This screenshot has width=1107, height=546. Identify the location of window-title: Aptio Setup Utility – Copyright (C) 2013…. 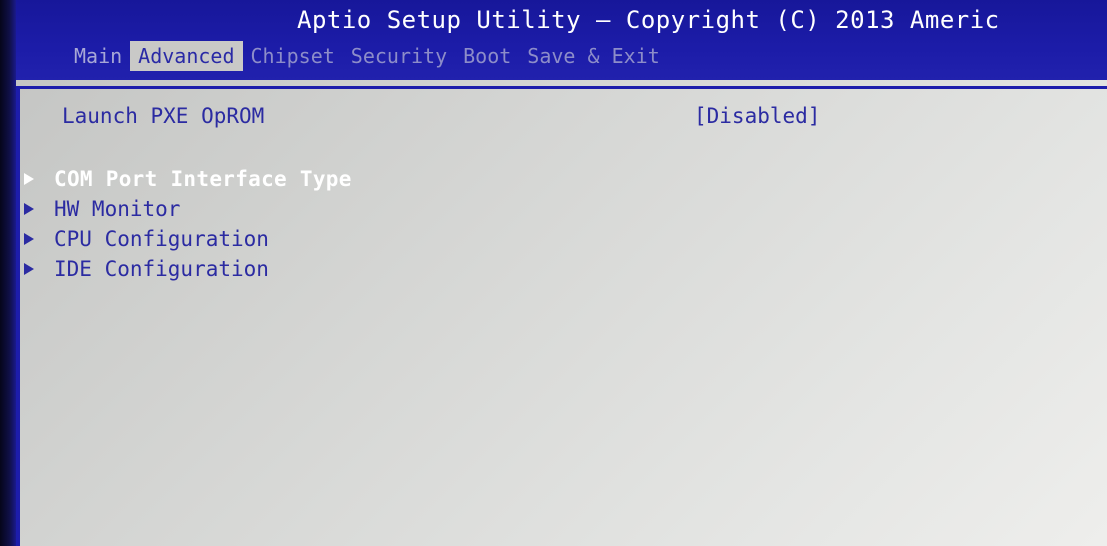
(648, 20).